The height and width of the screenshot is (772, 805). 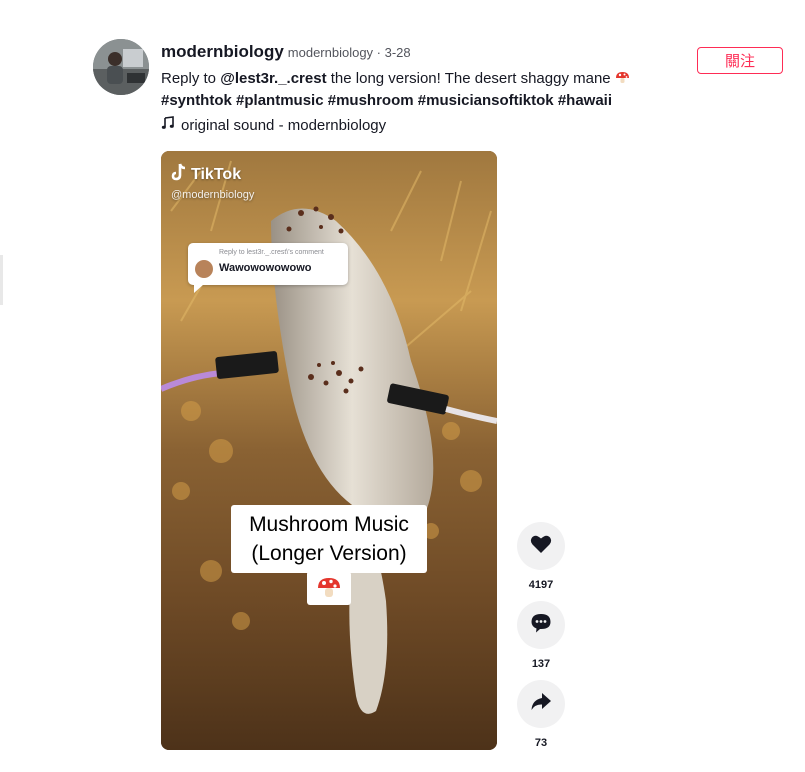 I want to click on comment-icon, so click(x=541, y=625).